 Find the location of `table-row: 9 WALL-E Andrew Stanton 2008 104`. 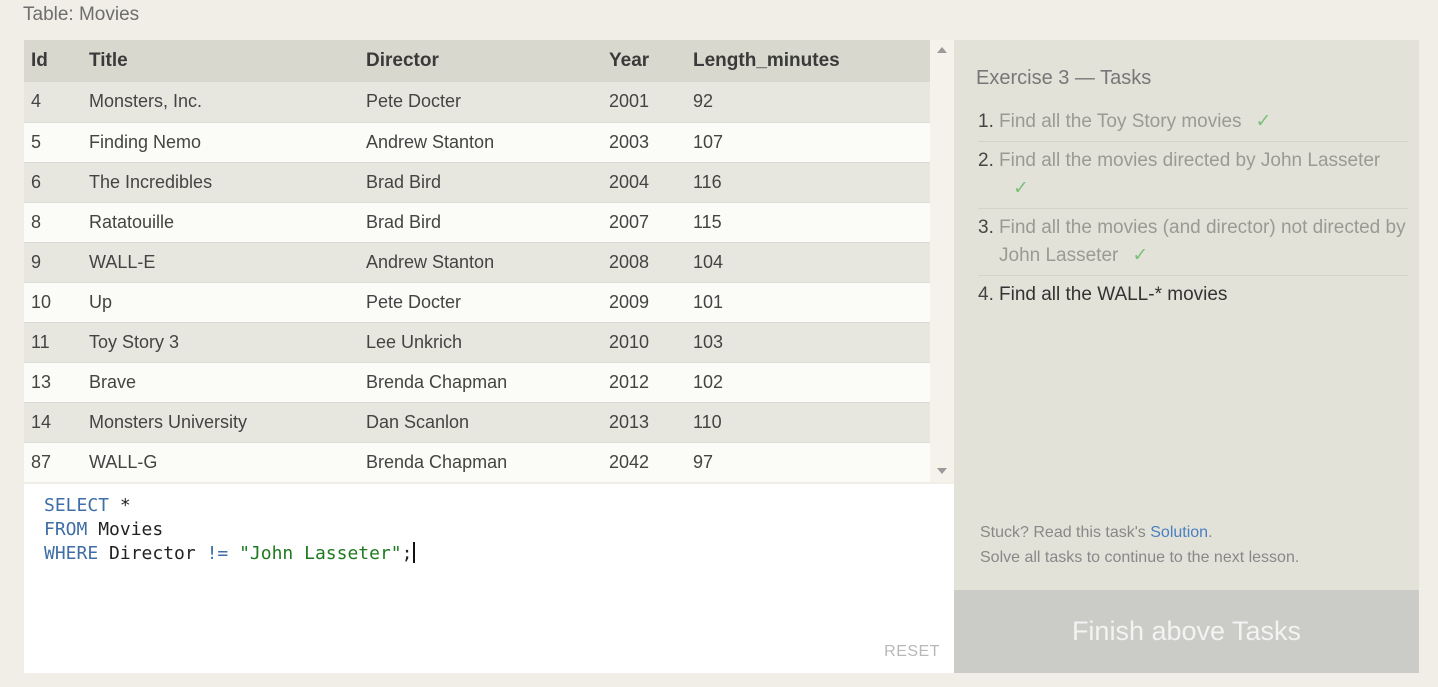

table-row: 9 WALL-E Andrew Stanton 2008 104 is located at coordinates (478, 262).